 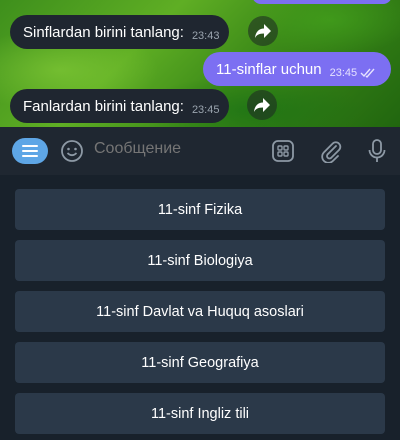 I want to click on attach-button, so click(x=331, y=151).